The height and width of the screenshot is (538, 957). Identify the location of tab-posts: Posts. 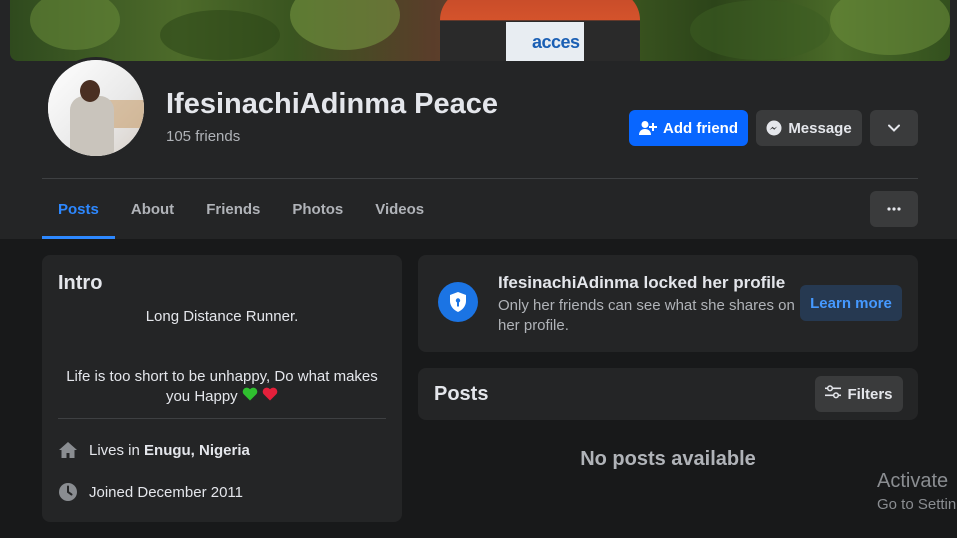
(78, 209).